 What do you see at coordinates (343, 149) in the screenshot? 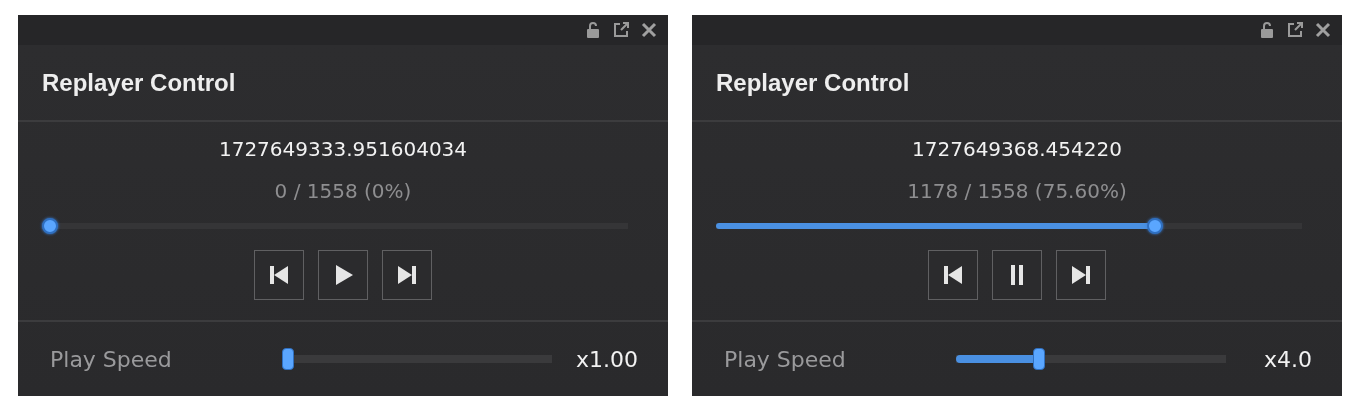
I see `timestamp-text: 1727649333.951604034` at bounding box center [343, 149].